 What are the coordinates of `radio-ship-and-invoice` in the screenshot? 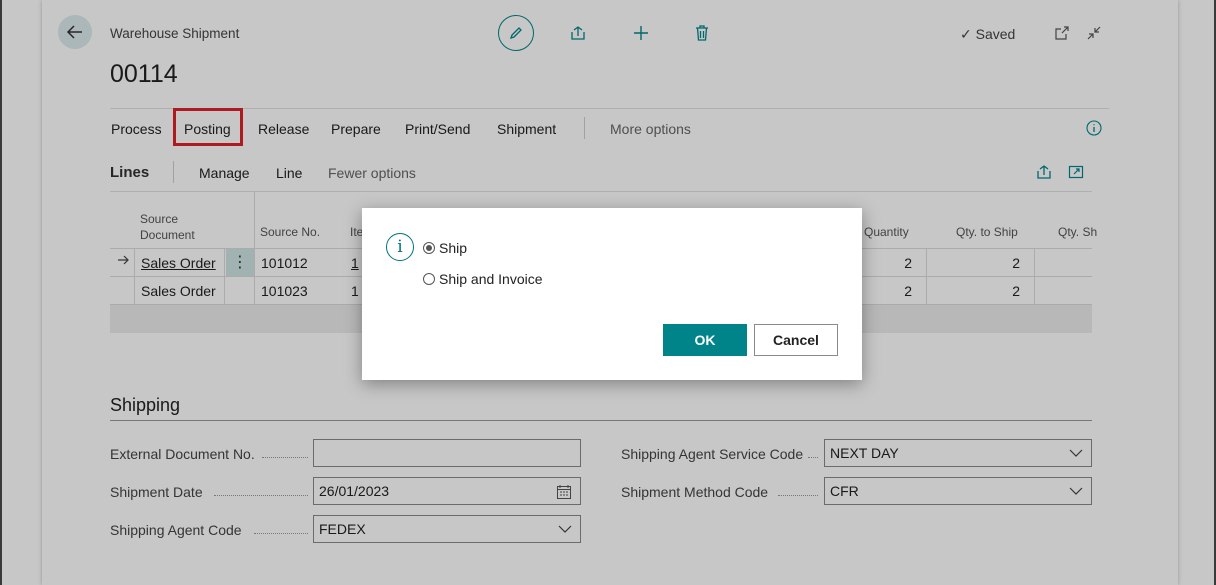 It's located at (429, 279).